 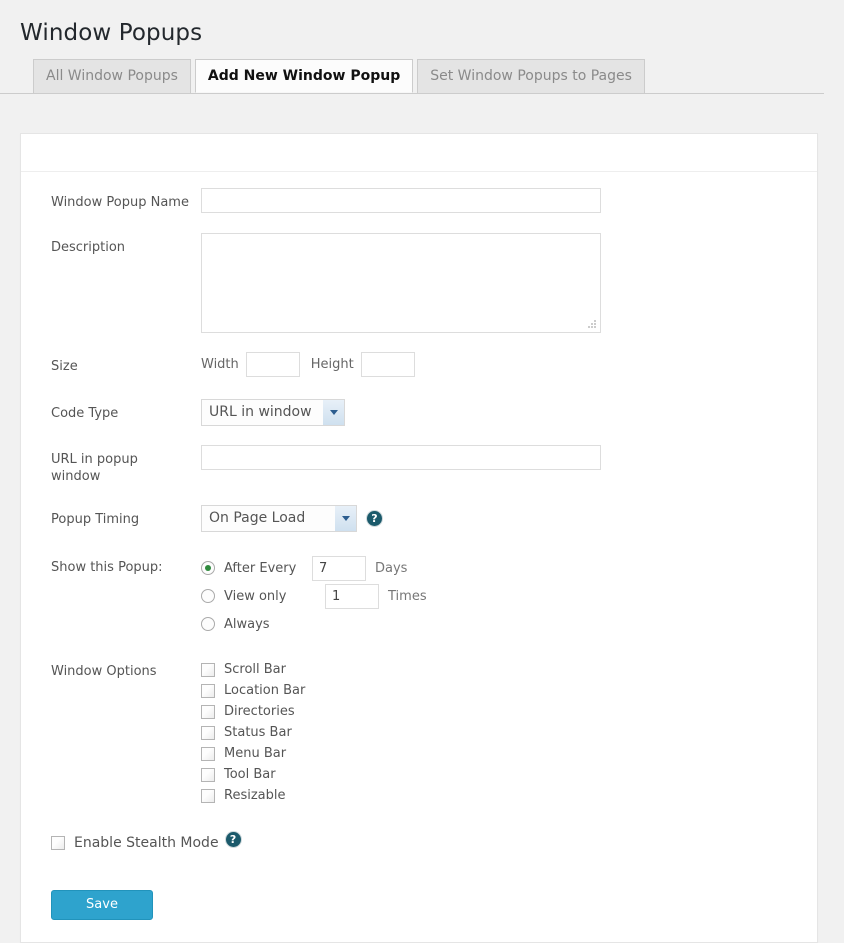 I want to click on label-popup-timing: Popup Timing, so click(x=95, y=519).